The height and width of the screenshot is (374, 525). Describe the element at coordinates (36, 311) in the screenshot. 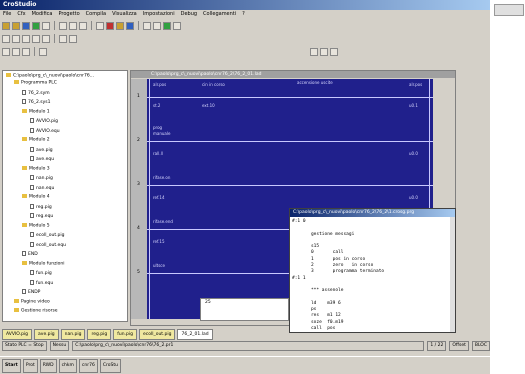

I see `tree-item: Gestione risorse` at that location.